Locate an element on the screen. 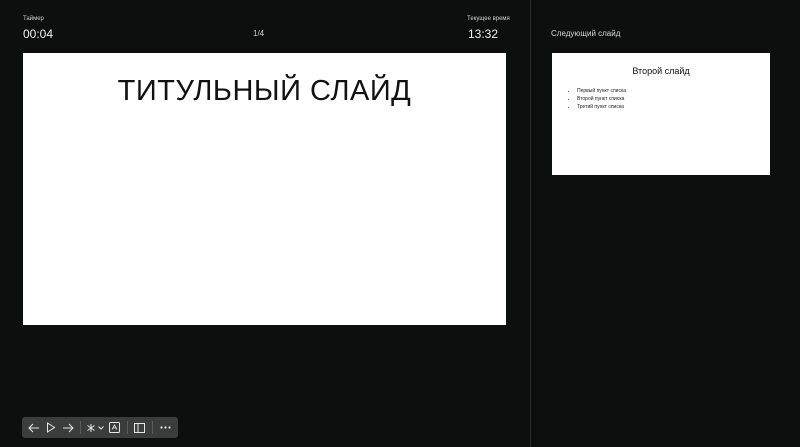 The height and width of the screenshot is (447, 800). list-item: Первый пункт списка is located at coordinates (601, 91).